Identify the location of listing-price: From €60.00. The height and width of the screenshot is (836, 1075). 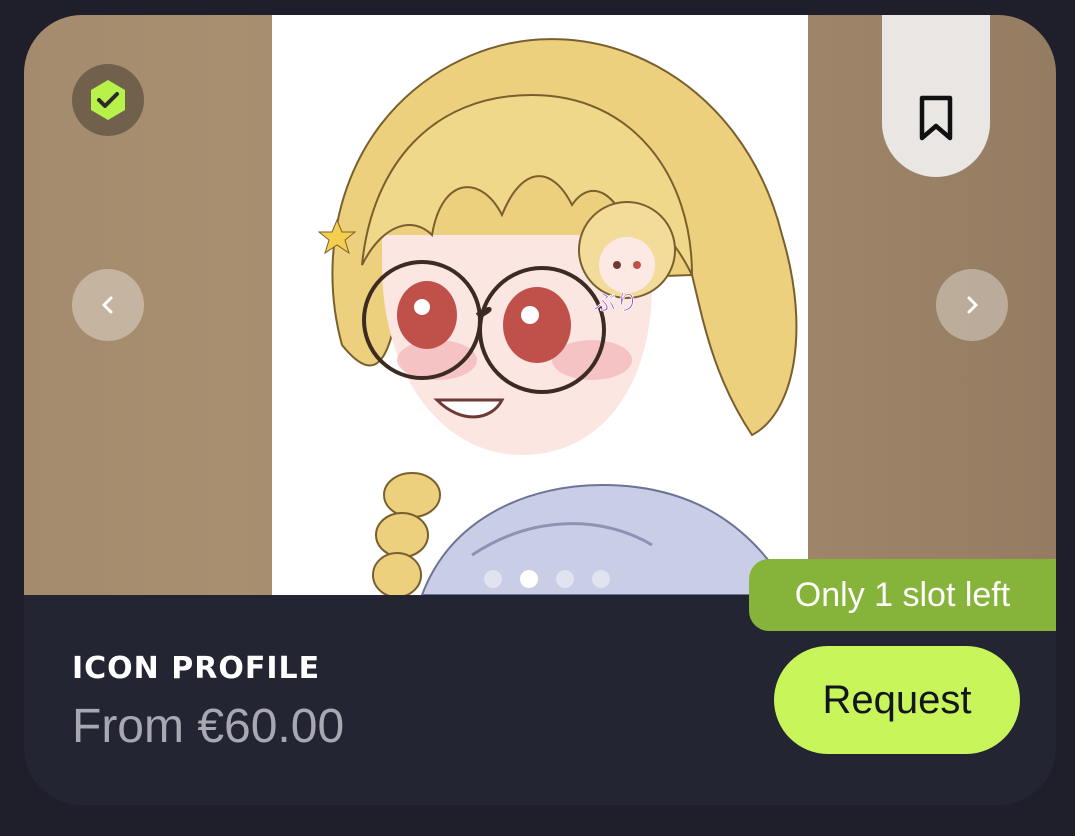
(208, 726).